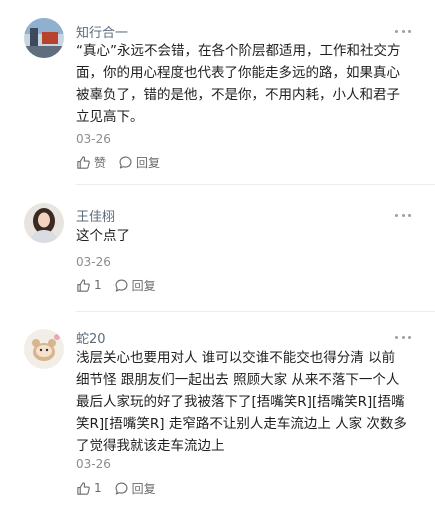 This screenshot has width=435, height=518. I want to click on comment-text-line: 面，你的用心程度也代表了你能走多远的路，如果真心, so click(238, 73).